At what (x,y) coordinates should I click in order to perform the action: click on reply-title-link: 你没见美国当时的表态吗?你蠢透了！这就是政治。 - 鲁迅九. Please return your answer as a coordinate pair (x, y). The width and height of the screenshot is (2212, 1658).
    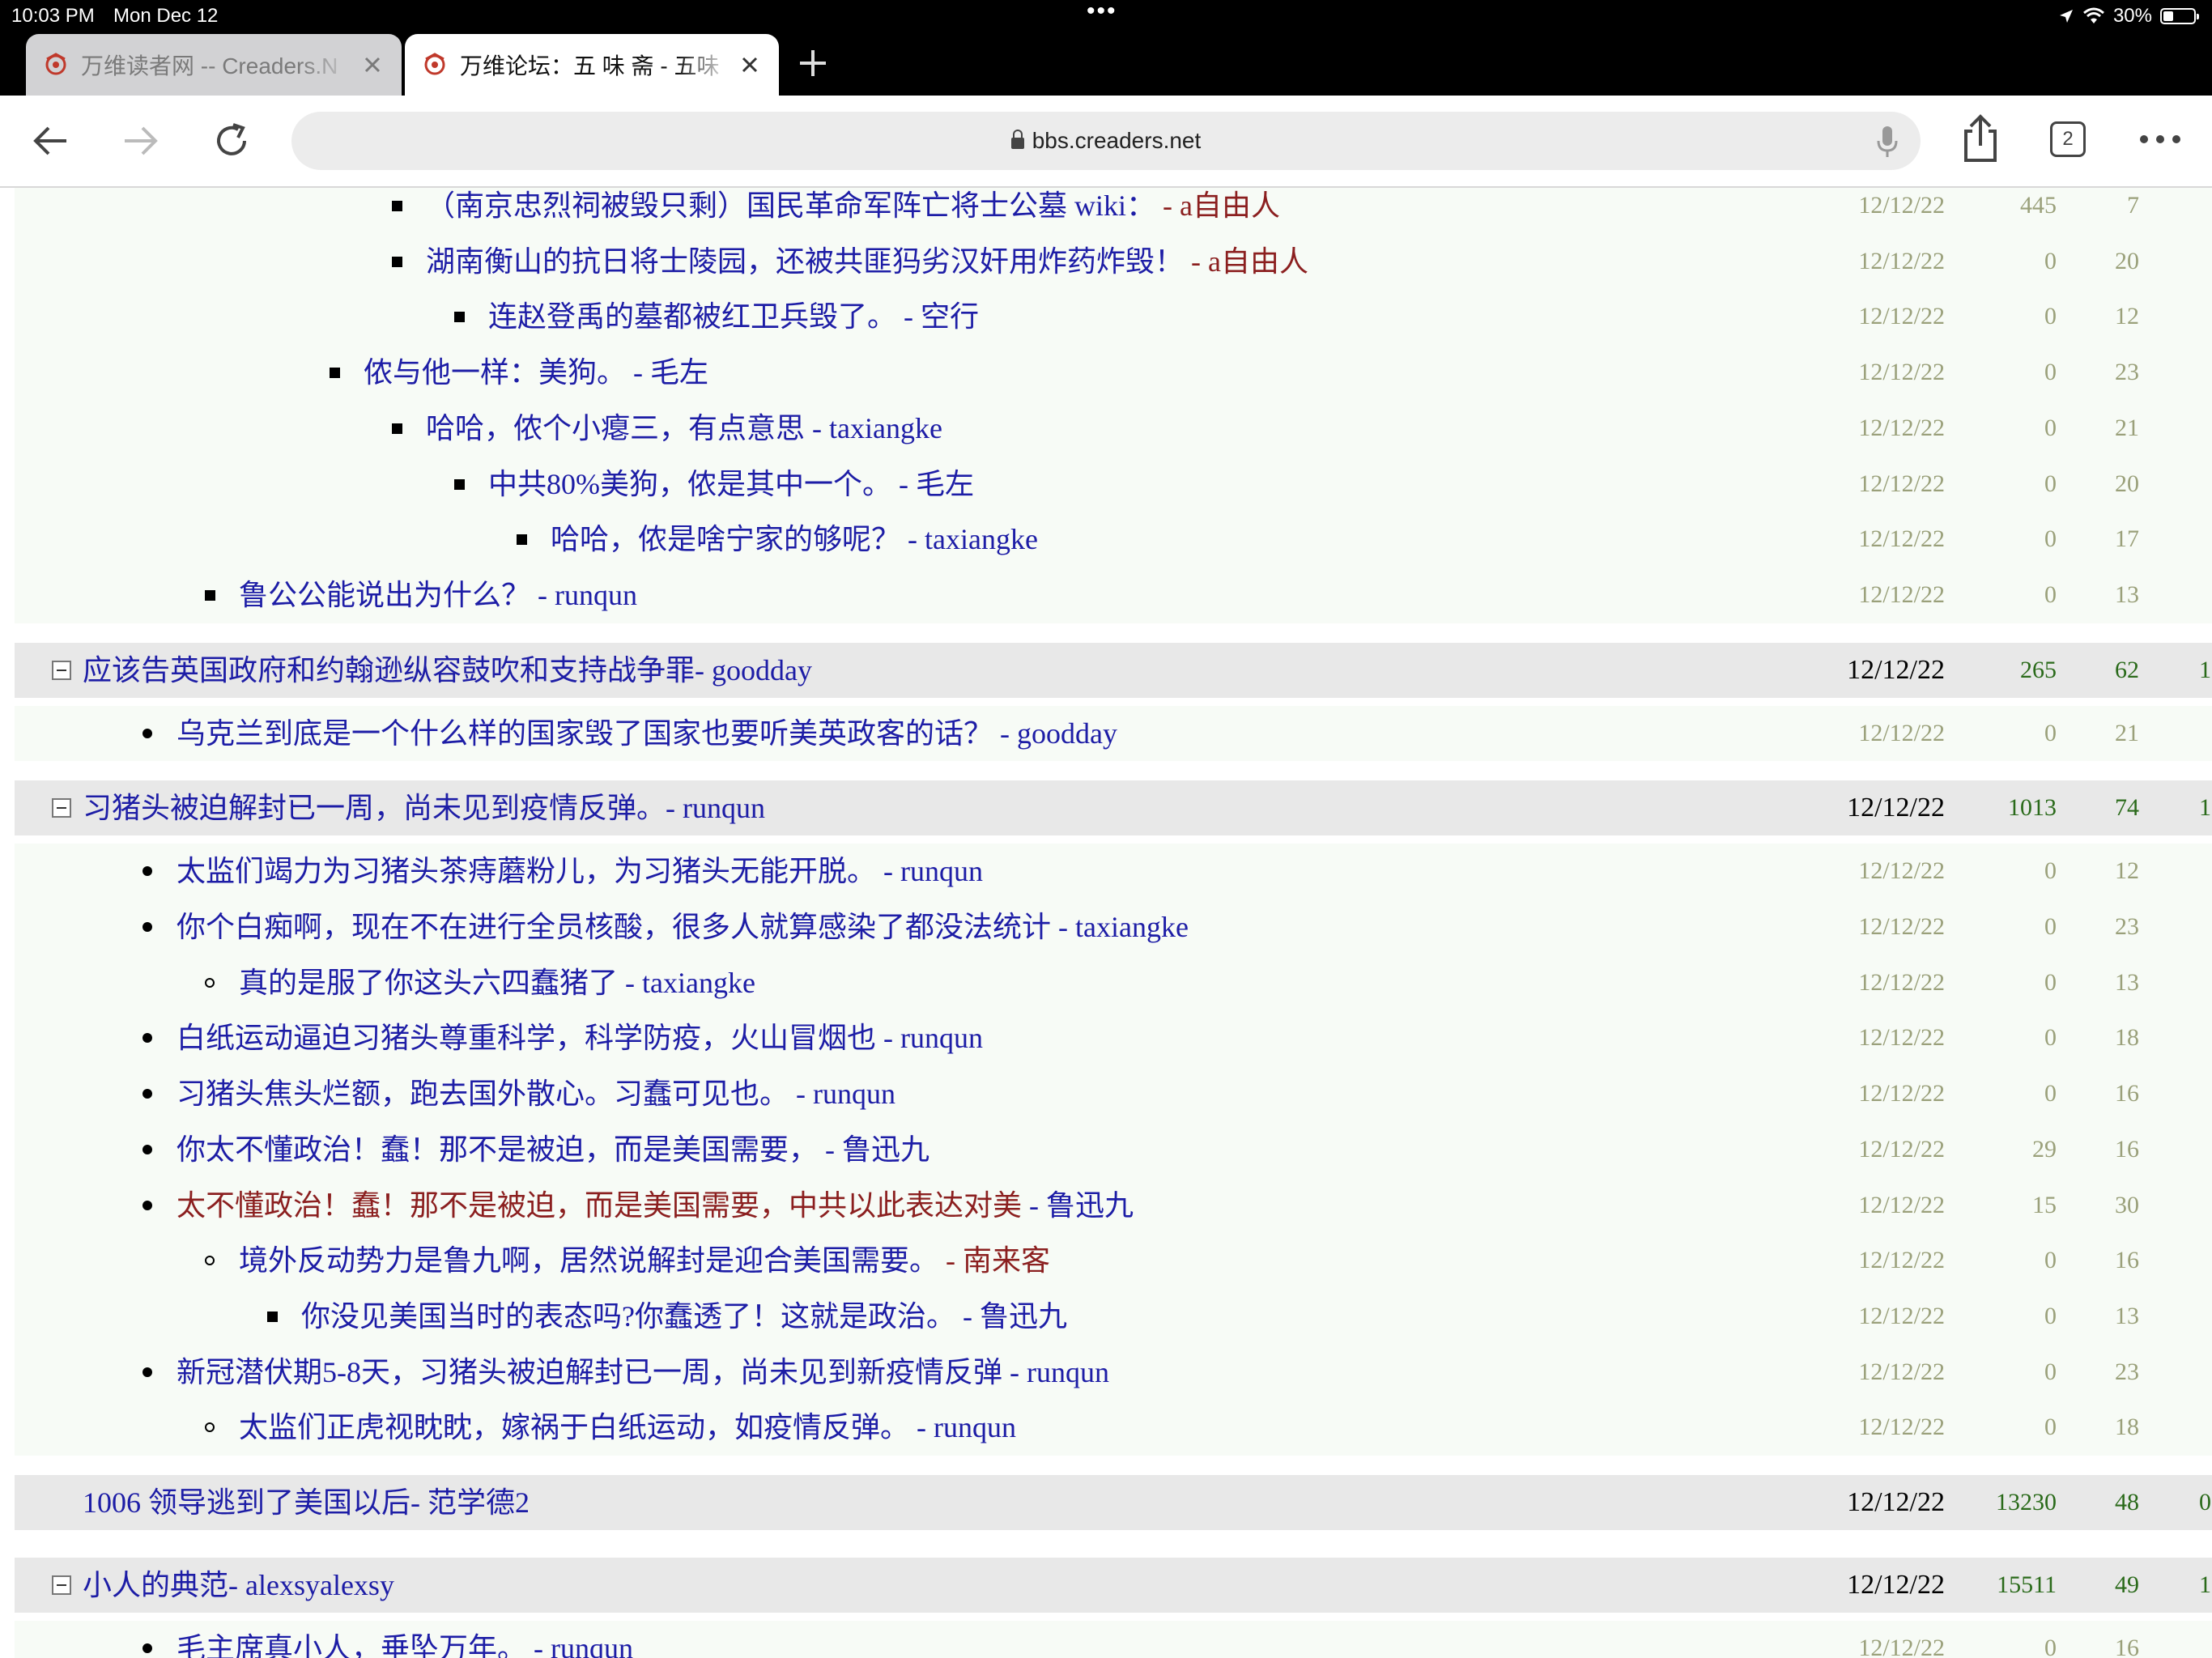
    Looking at the image, I should click on (684, 1316).